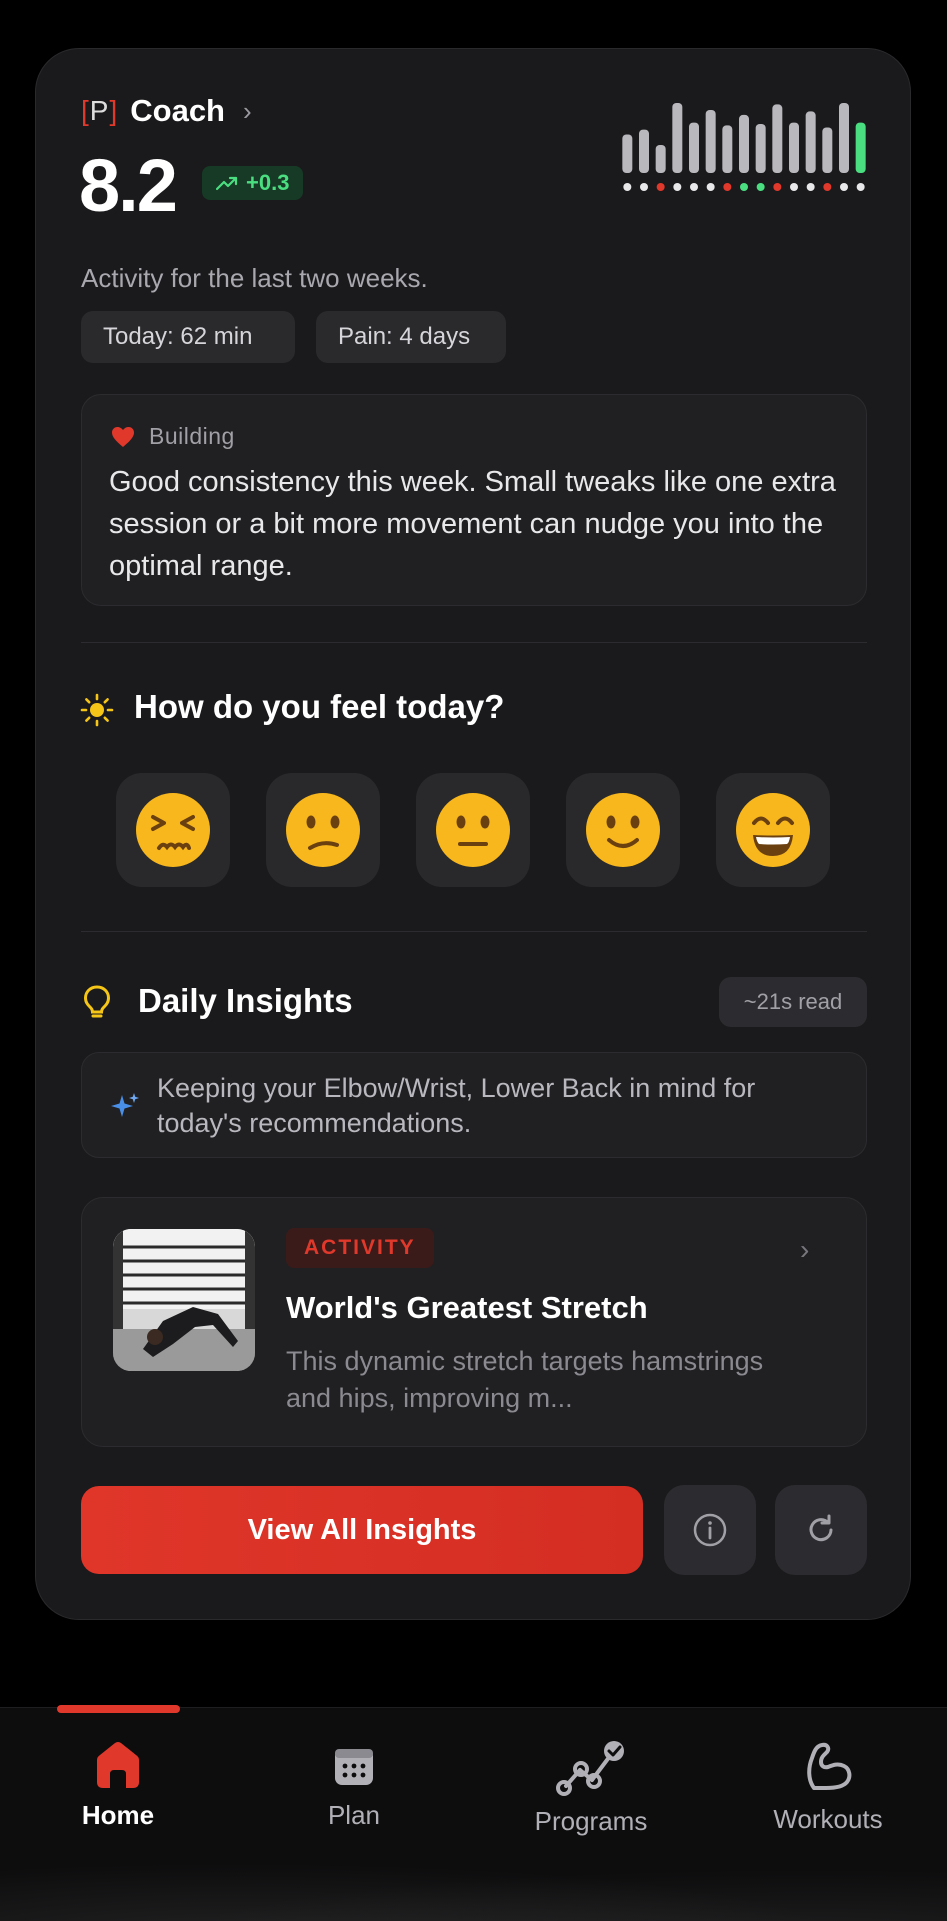  I want to click on nav-workouts: Workouts, so click(828, 1787).